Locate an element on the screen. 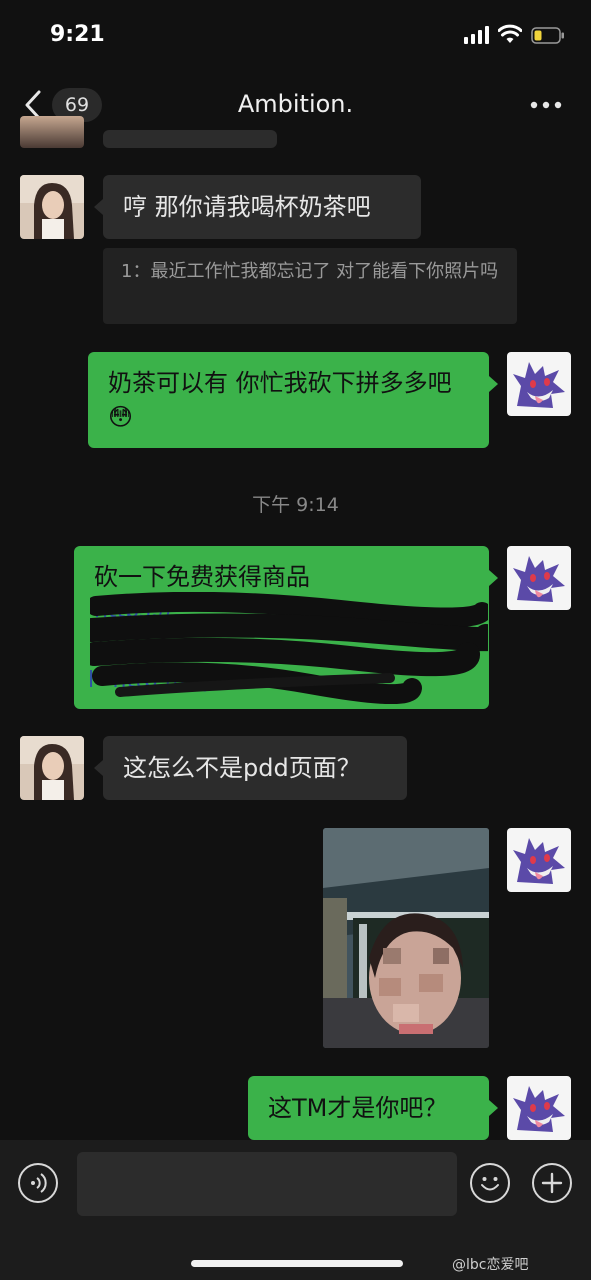 This screenshot has width=591, height=1280. message-text: 这怎么不是pdd页面？ is located at coordinates (242, 768).